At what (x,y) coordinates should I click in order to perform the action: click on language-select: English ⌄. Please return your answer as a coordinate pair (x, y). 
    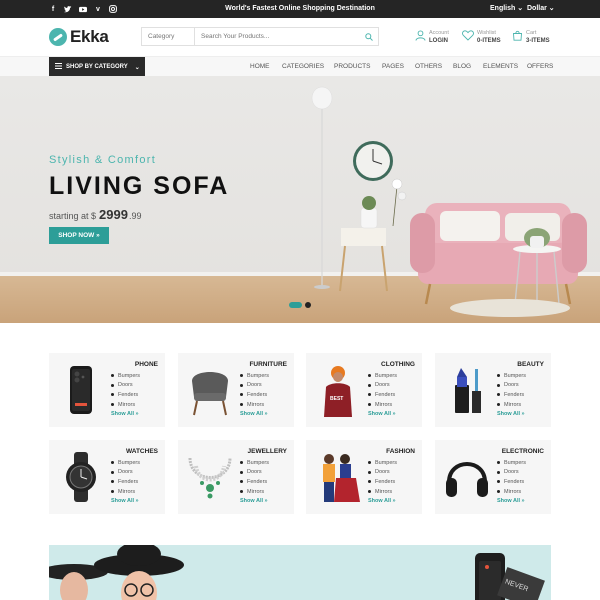
    Looking at the image, I should click on (506, 9).